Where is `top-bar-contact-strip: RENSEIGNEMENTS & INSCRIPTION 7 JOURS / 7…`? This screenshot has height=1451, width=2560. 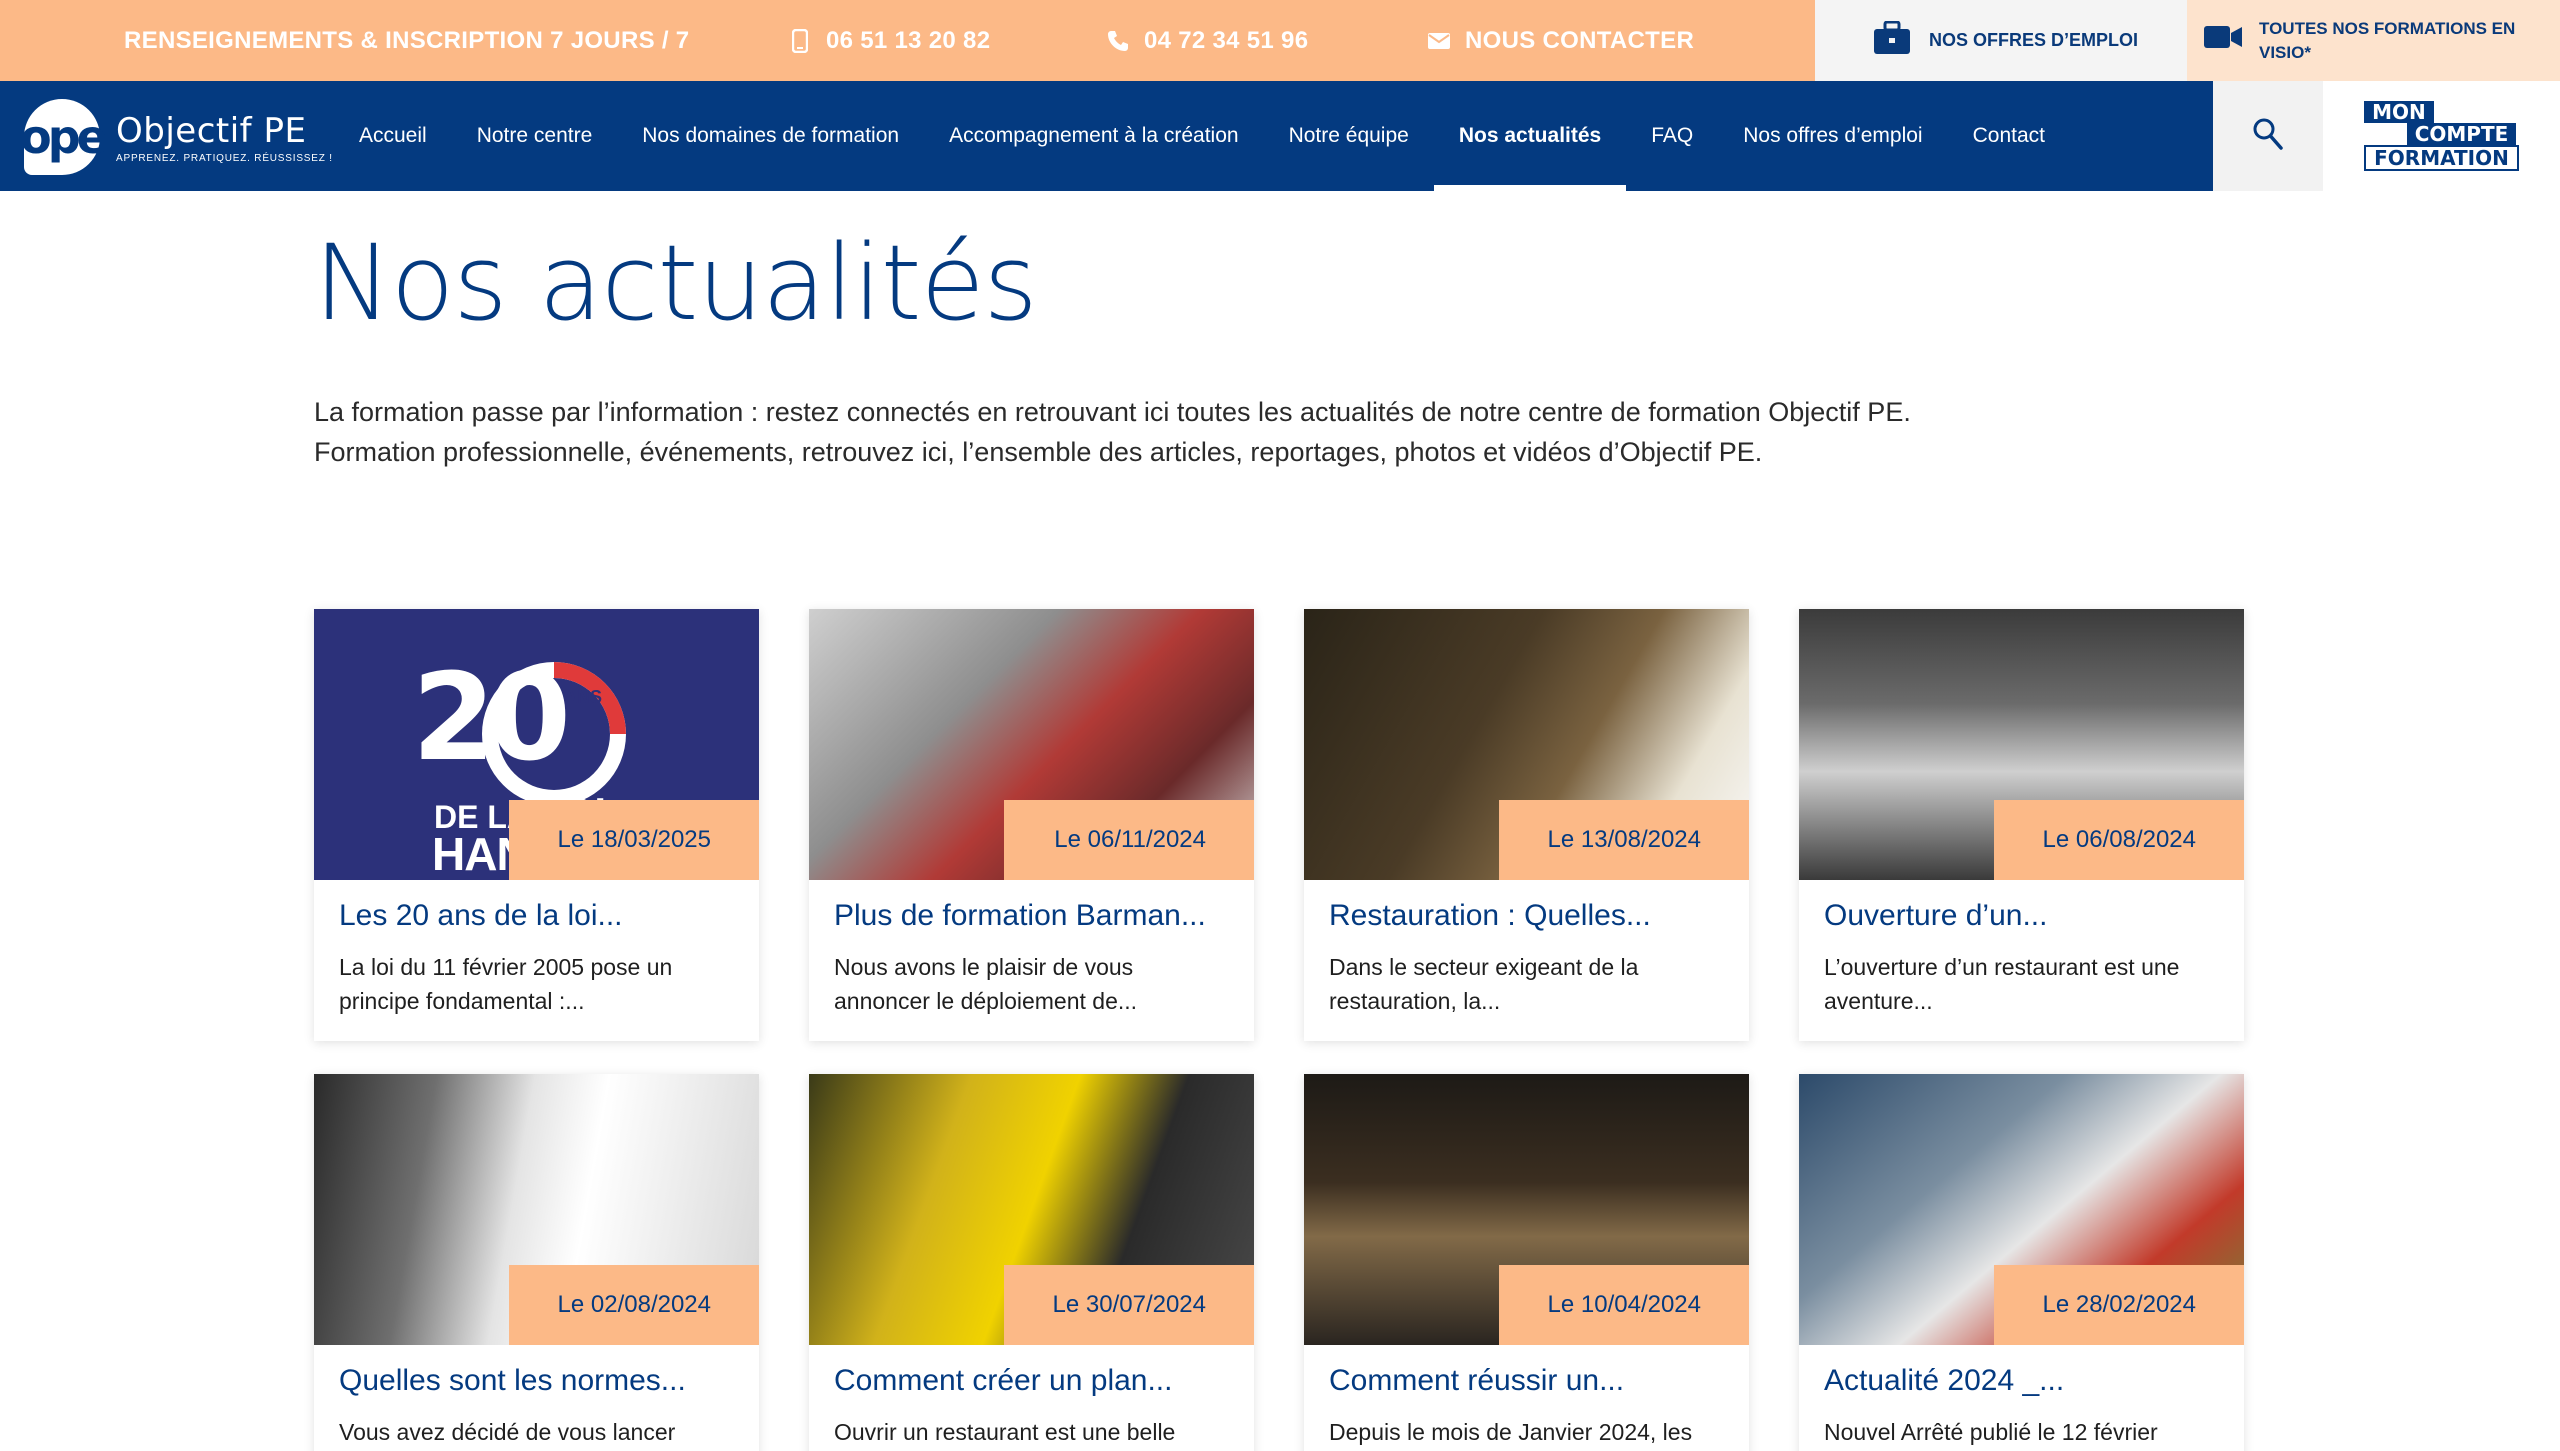
top-bar-contact-strip: RENSEIGNEMENTS & INSCRIPTION 7 JOURS / 7… is located at coordinates (907, 40).